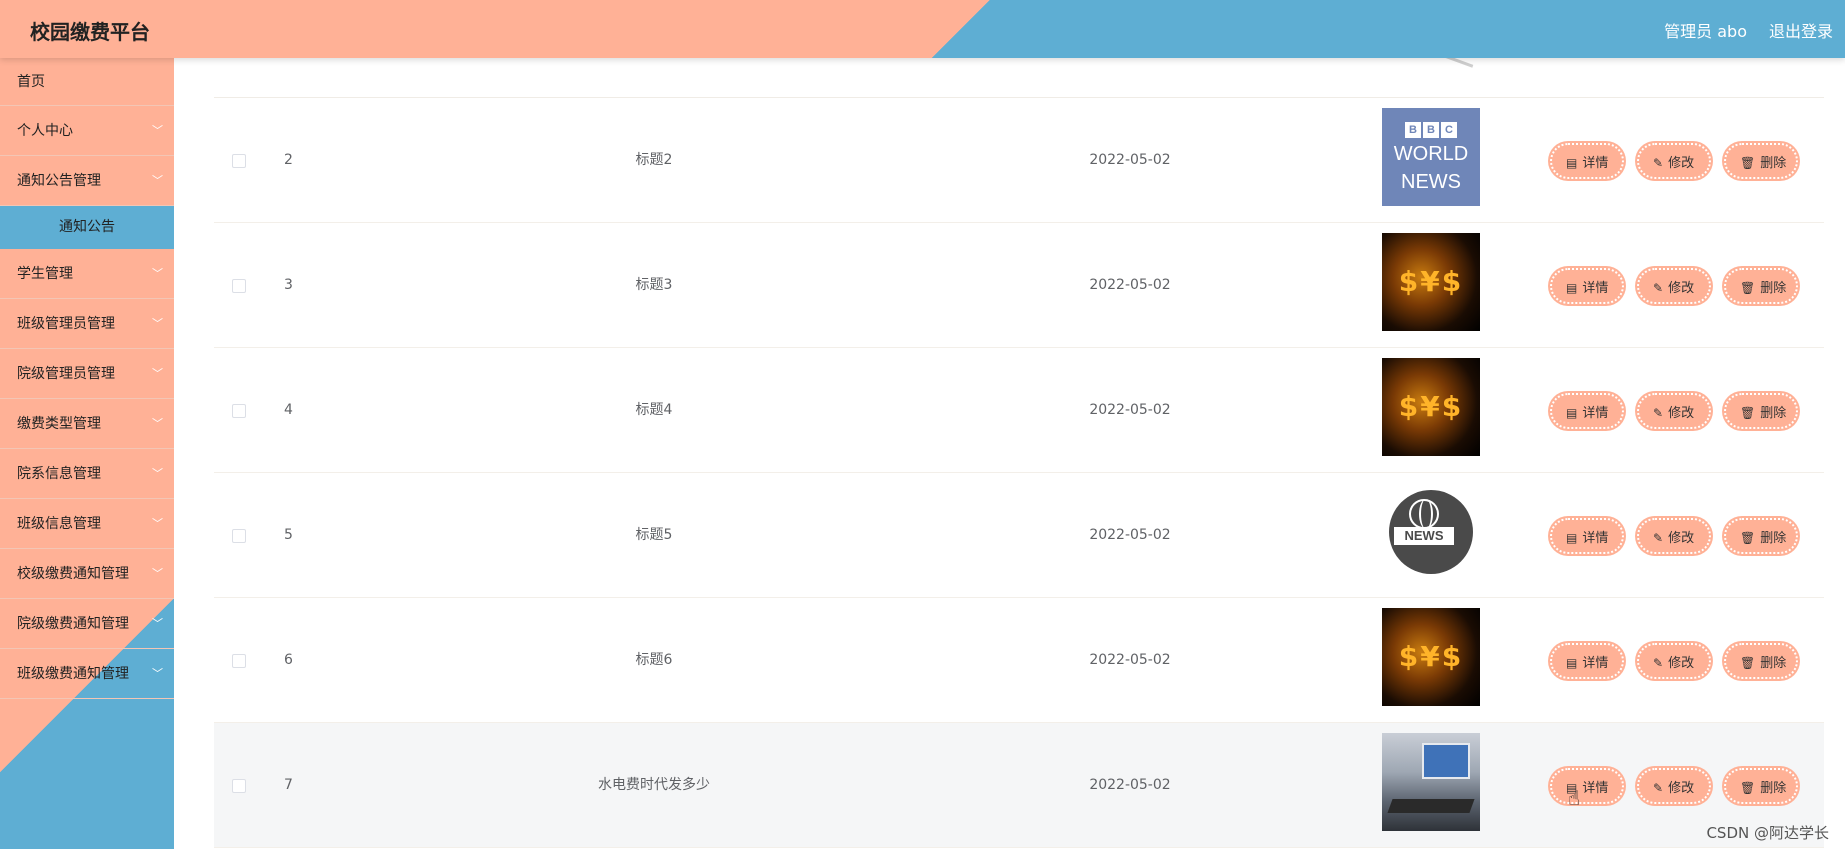 Image resolution: width=1845 pixels, height=849 pixels. What do you see at coordinates (654, 660) in the screenshot?
I see `row-title: 标题6` at bounding box center [654, 660].